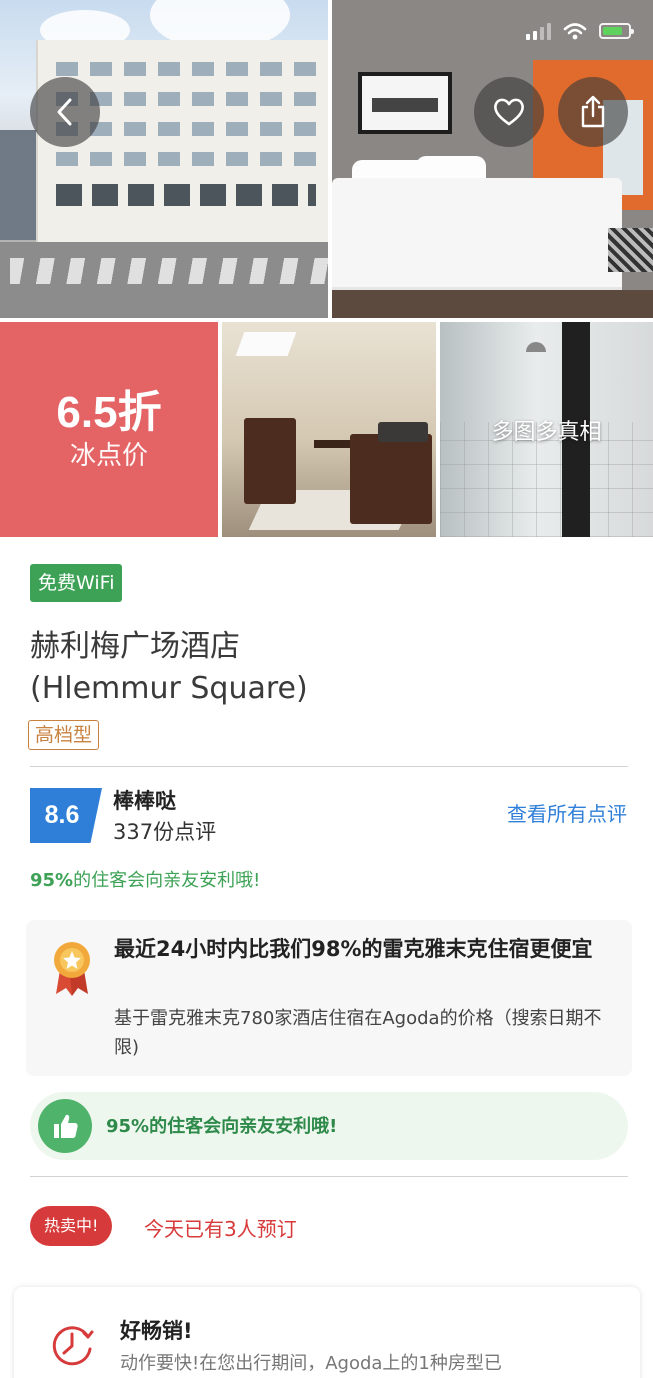 This screenshot has height=1378, width=653. What do you see at coordinates (52, 880) in the screenshot?
I see `recommend-percent: 95%` at bounding box center [52, 880].